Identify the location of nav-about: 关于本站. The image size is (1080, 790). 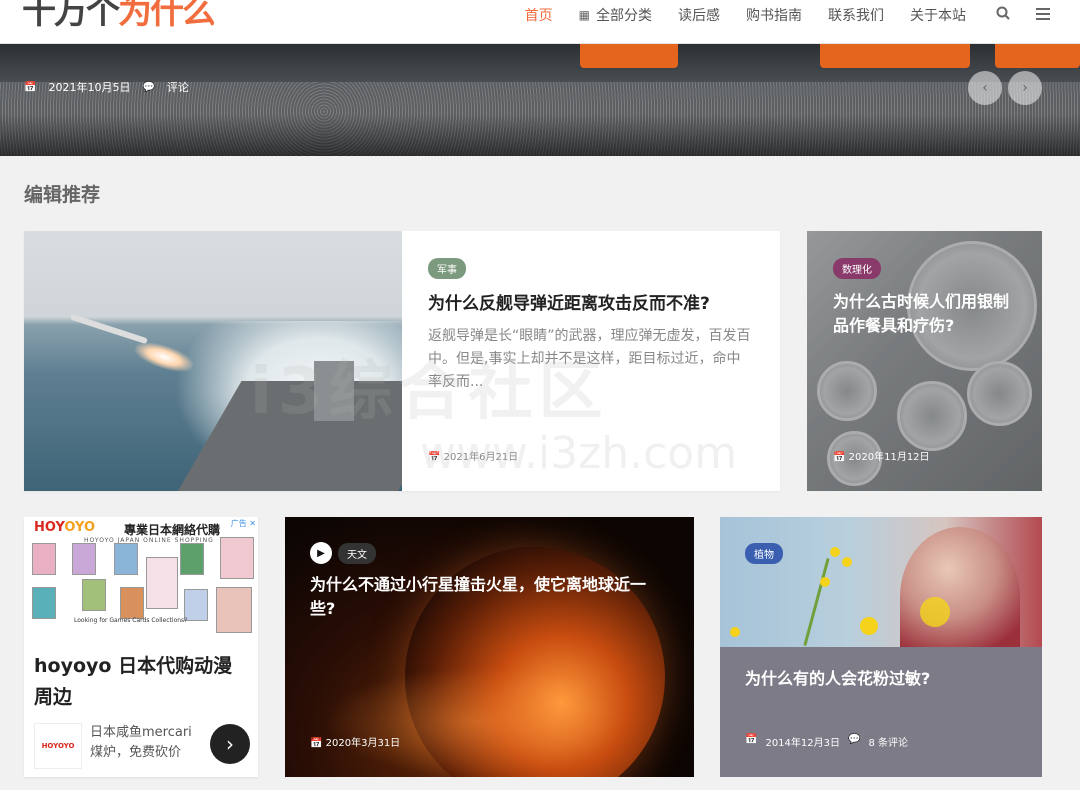
(938, 15).